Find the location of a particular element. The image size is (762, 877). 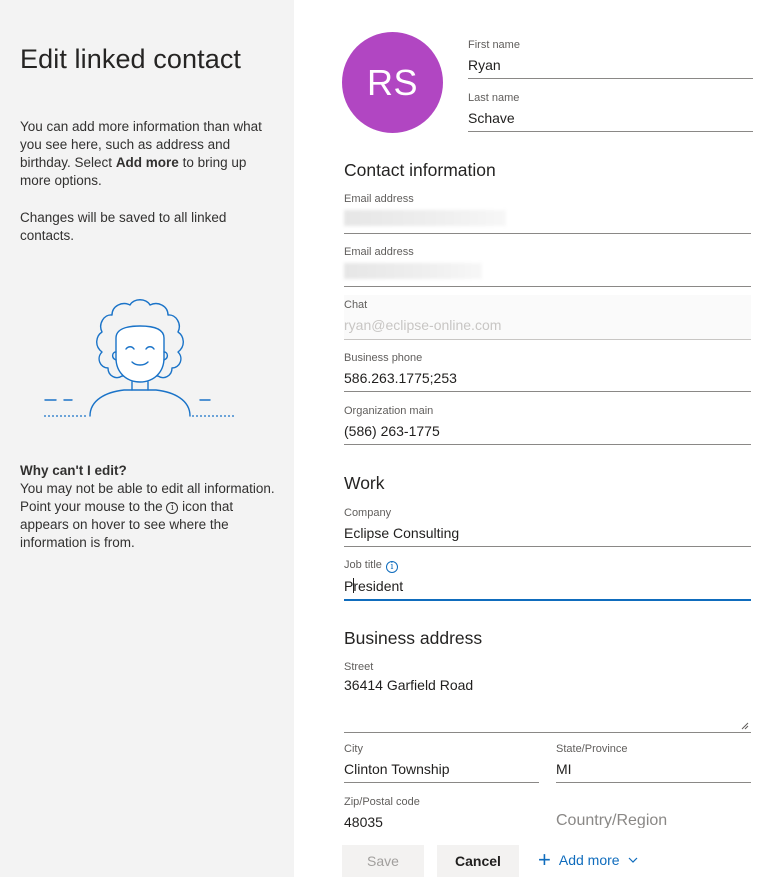

organization-main-label: Organization main is located at coordinates (389, 411).